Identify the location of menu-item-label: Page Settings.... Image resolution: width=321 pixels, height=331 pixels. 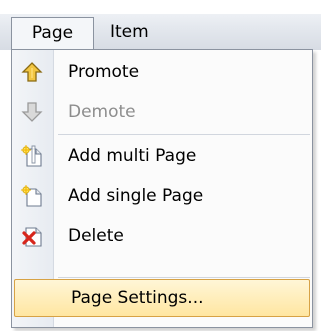
(137, 298).